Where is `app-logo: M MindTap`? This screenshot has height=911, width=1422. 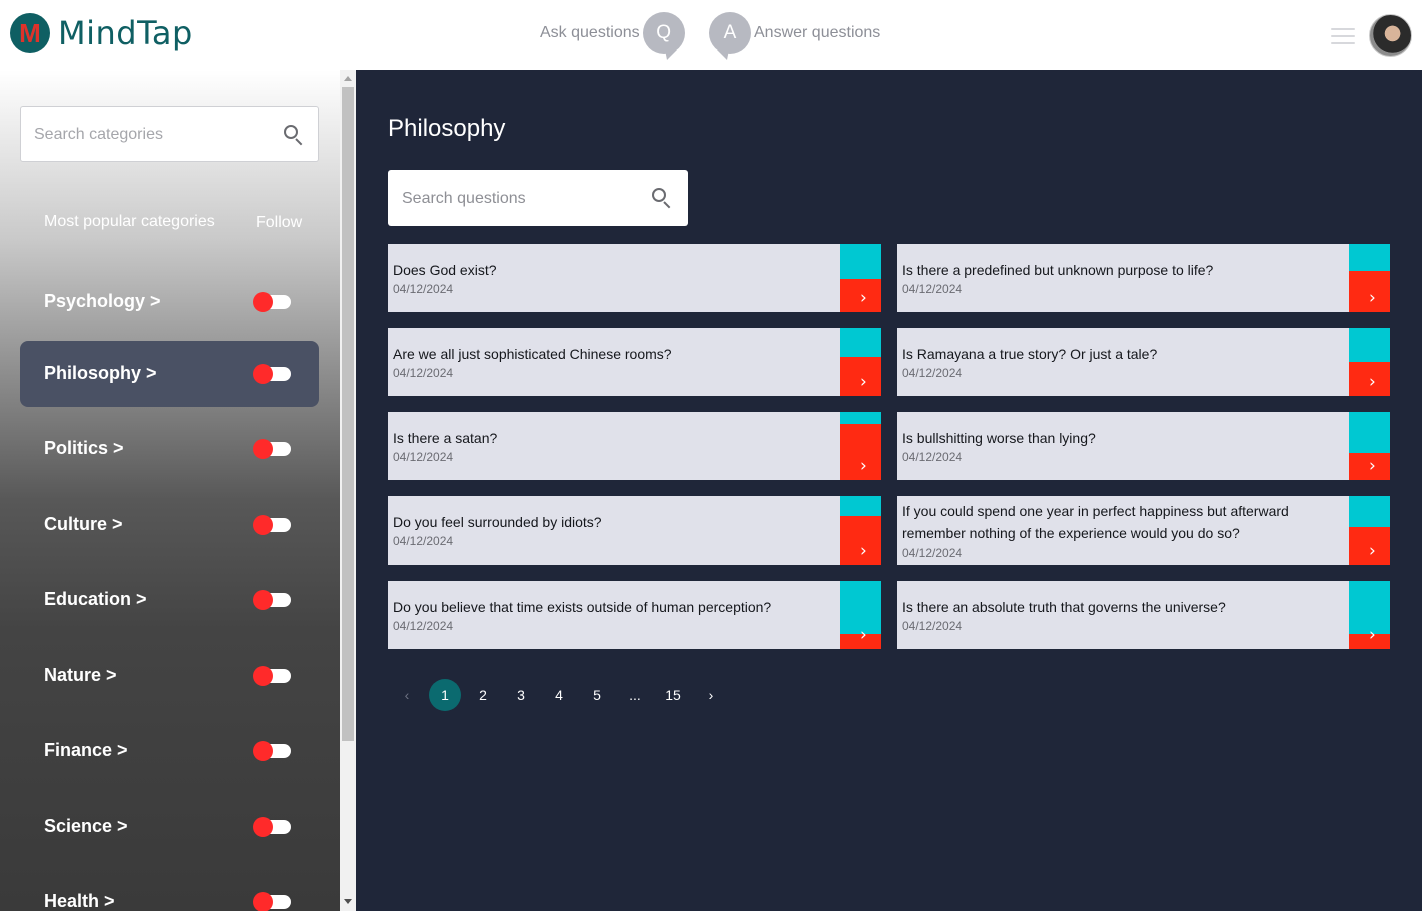 app-logo: M MindTap is located at coordinates (101, 33).